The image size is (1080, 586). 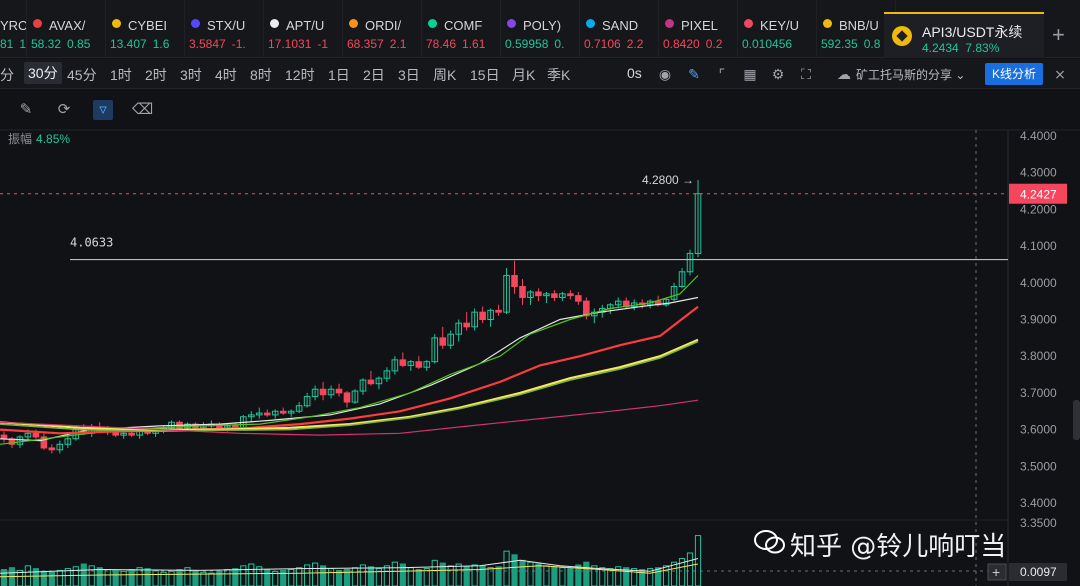 What do you see at coordinates (898, 547) in the screenshot?
I see `watermark-text: 知乎 @铃儿响叮当` at bounding box center [898, 547].